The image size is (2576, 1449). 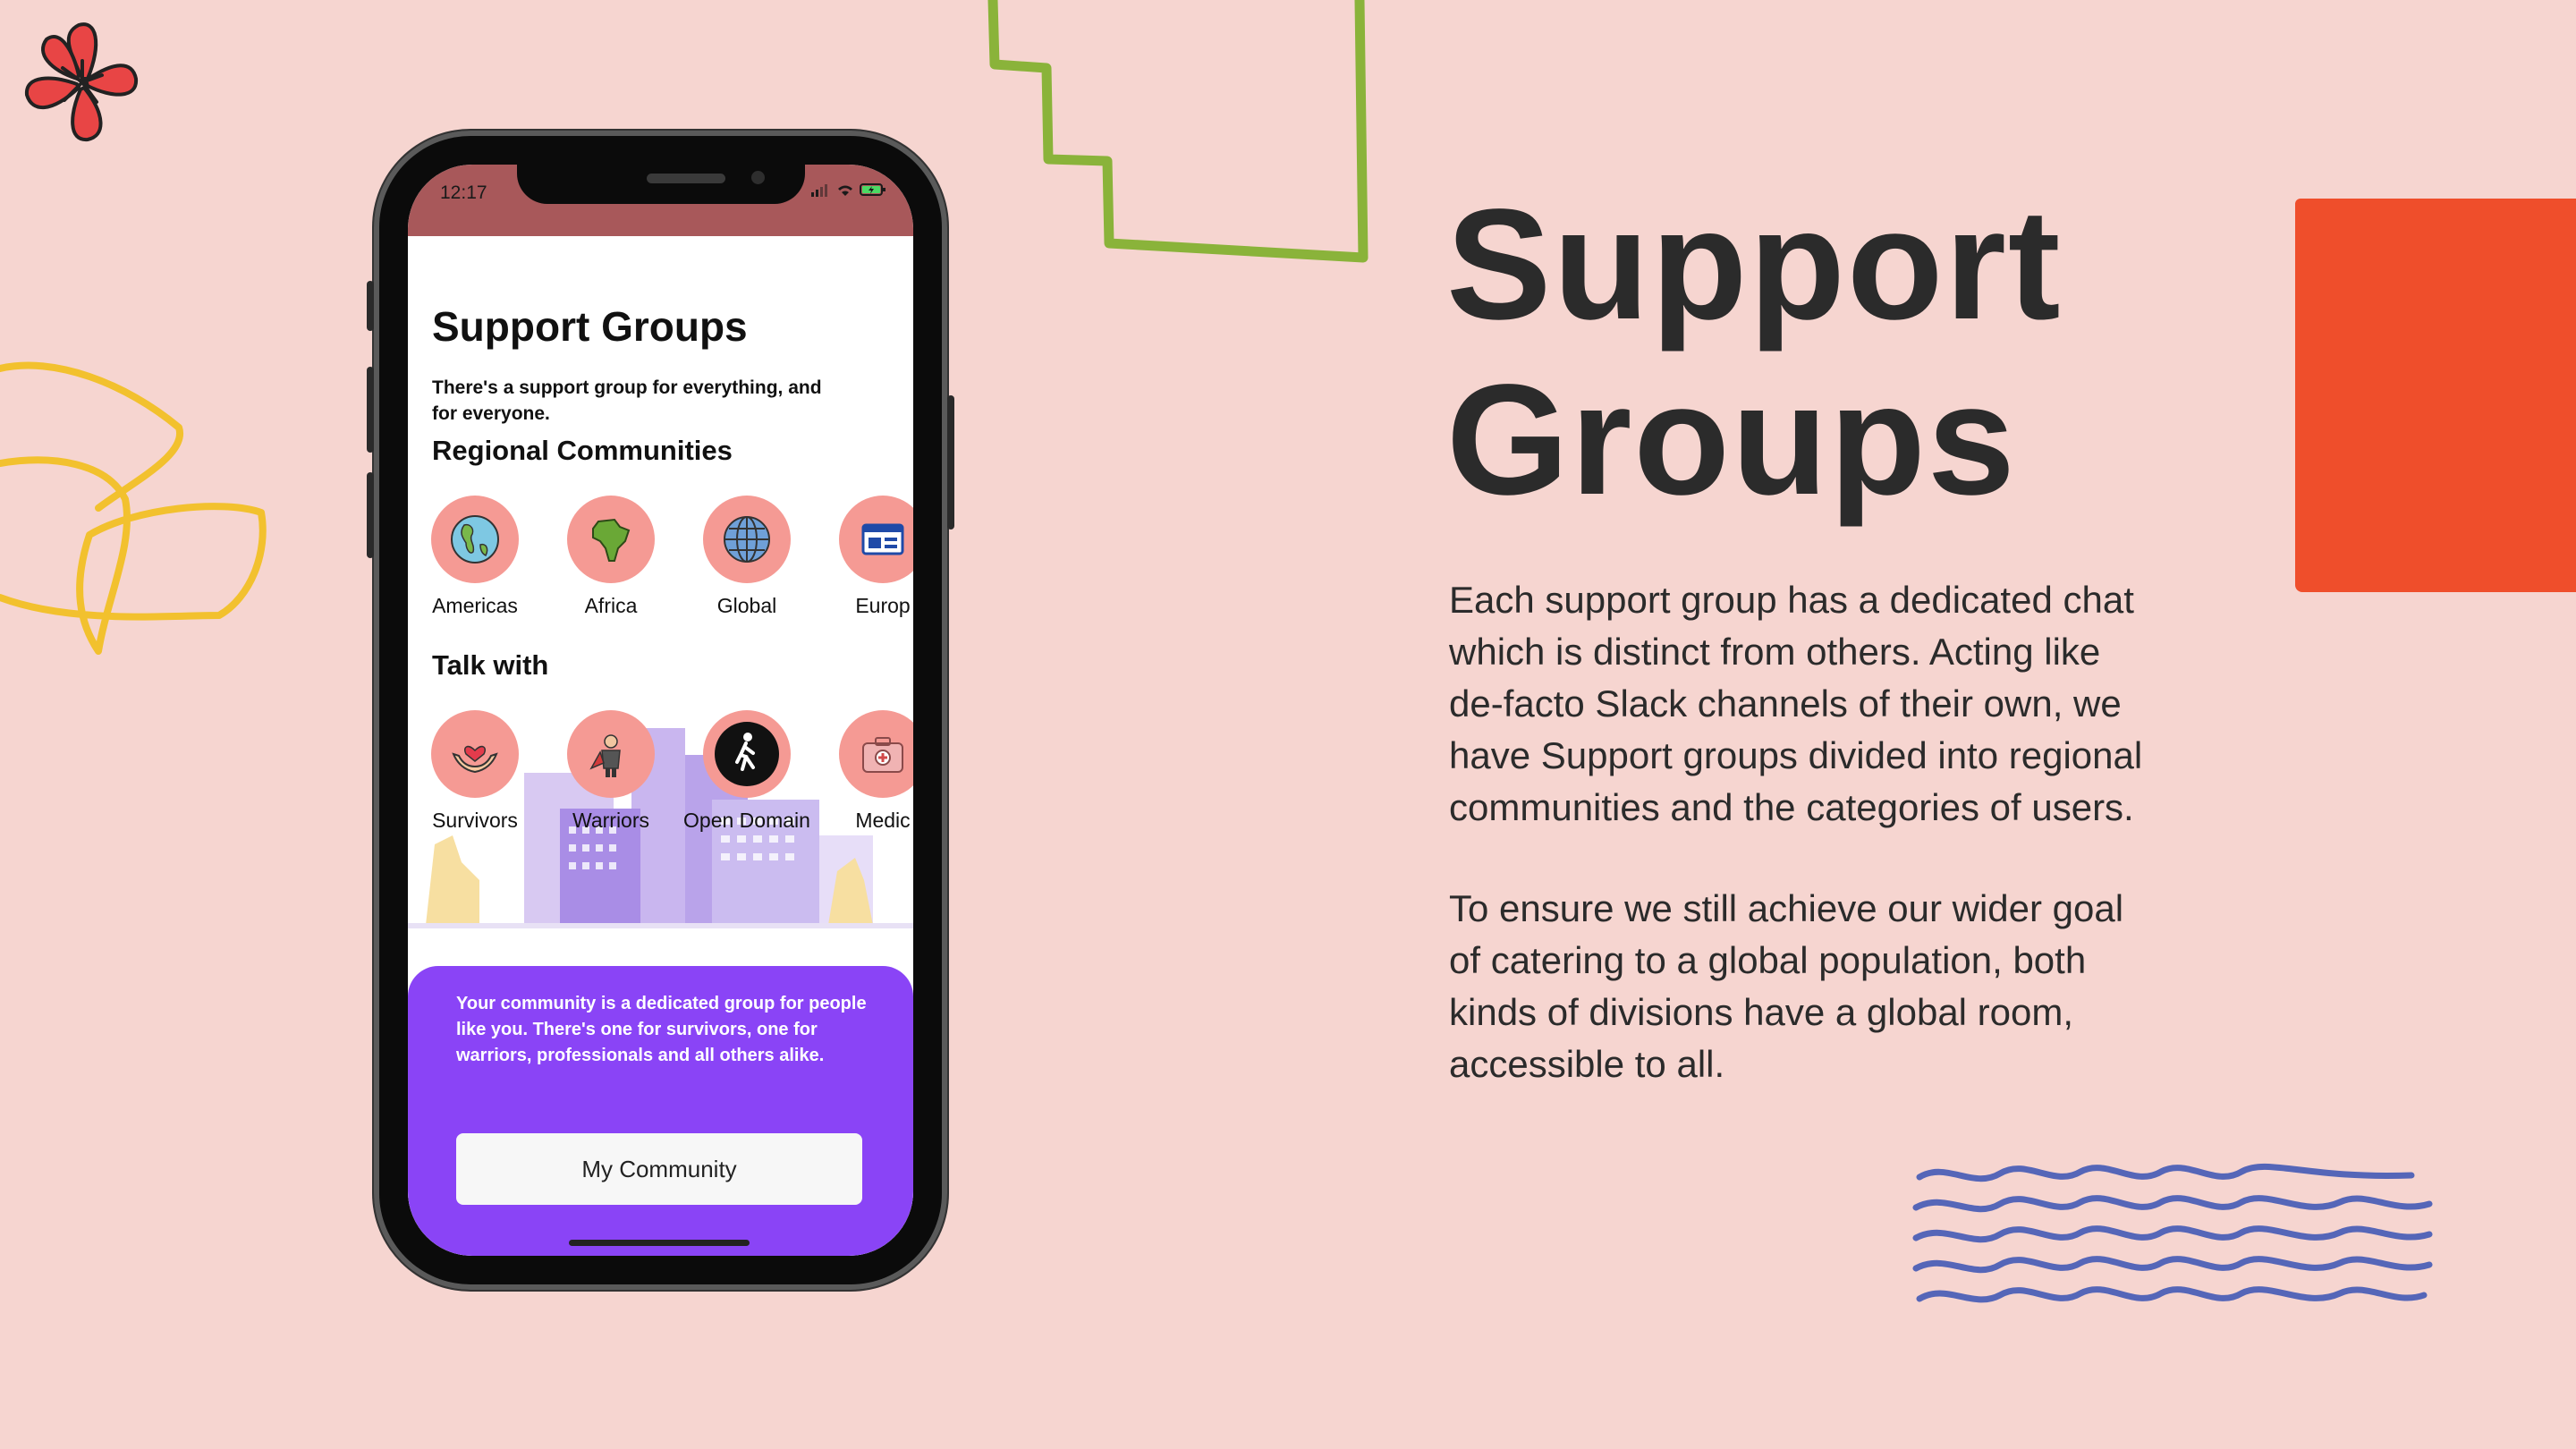 I want to click on medic-circle, so click(x=876, y=754).